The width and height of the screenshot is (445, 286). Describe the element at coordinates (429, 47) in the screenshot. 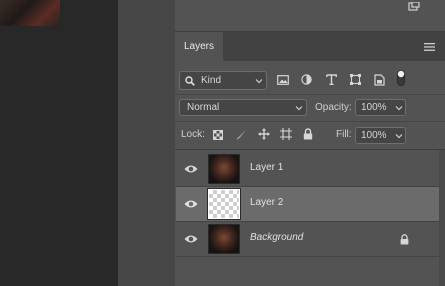

I see `panel-menu-icon` at that location.